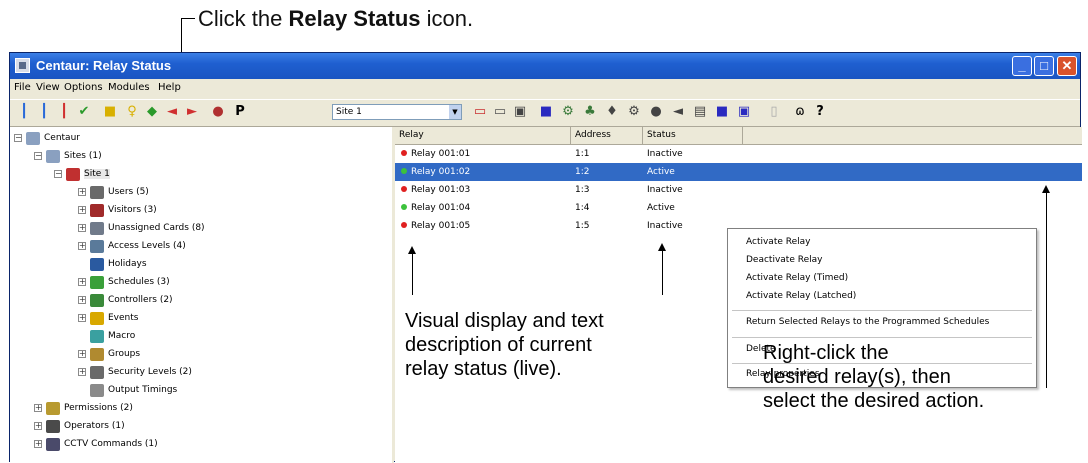  I want to click on status-arrow-left, so click(412, 270).